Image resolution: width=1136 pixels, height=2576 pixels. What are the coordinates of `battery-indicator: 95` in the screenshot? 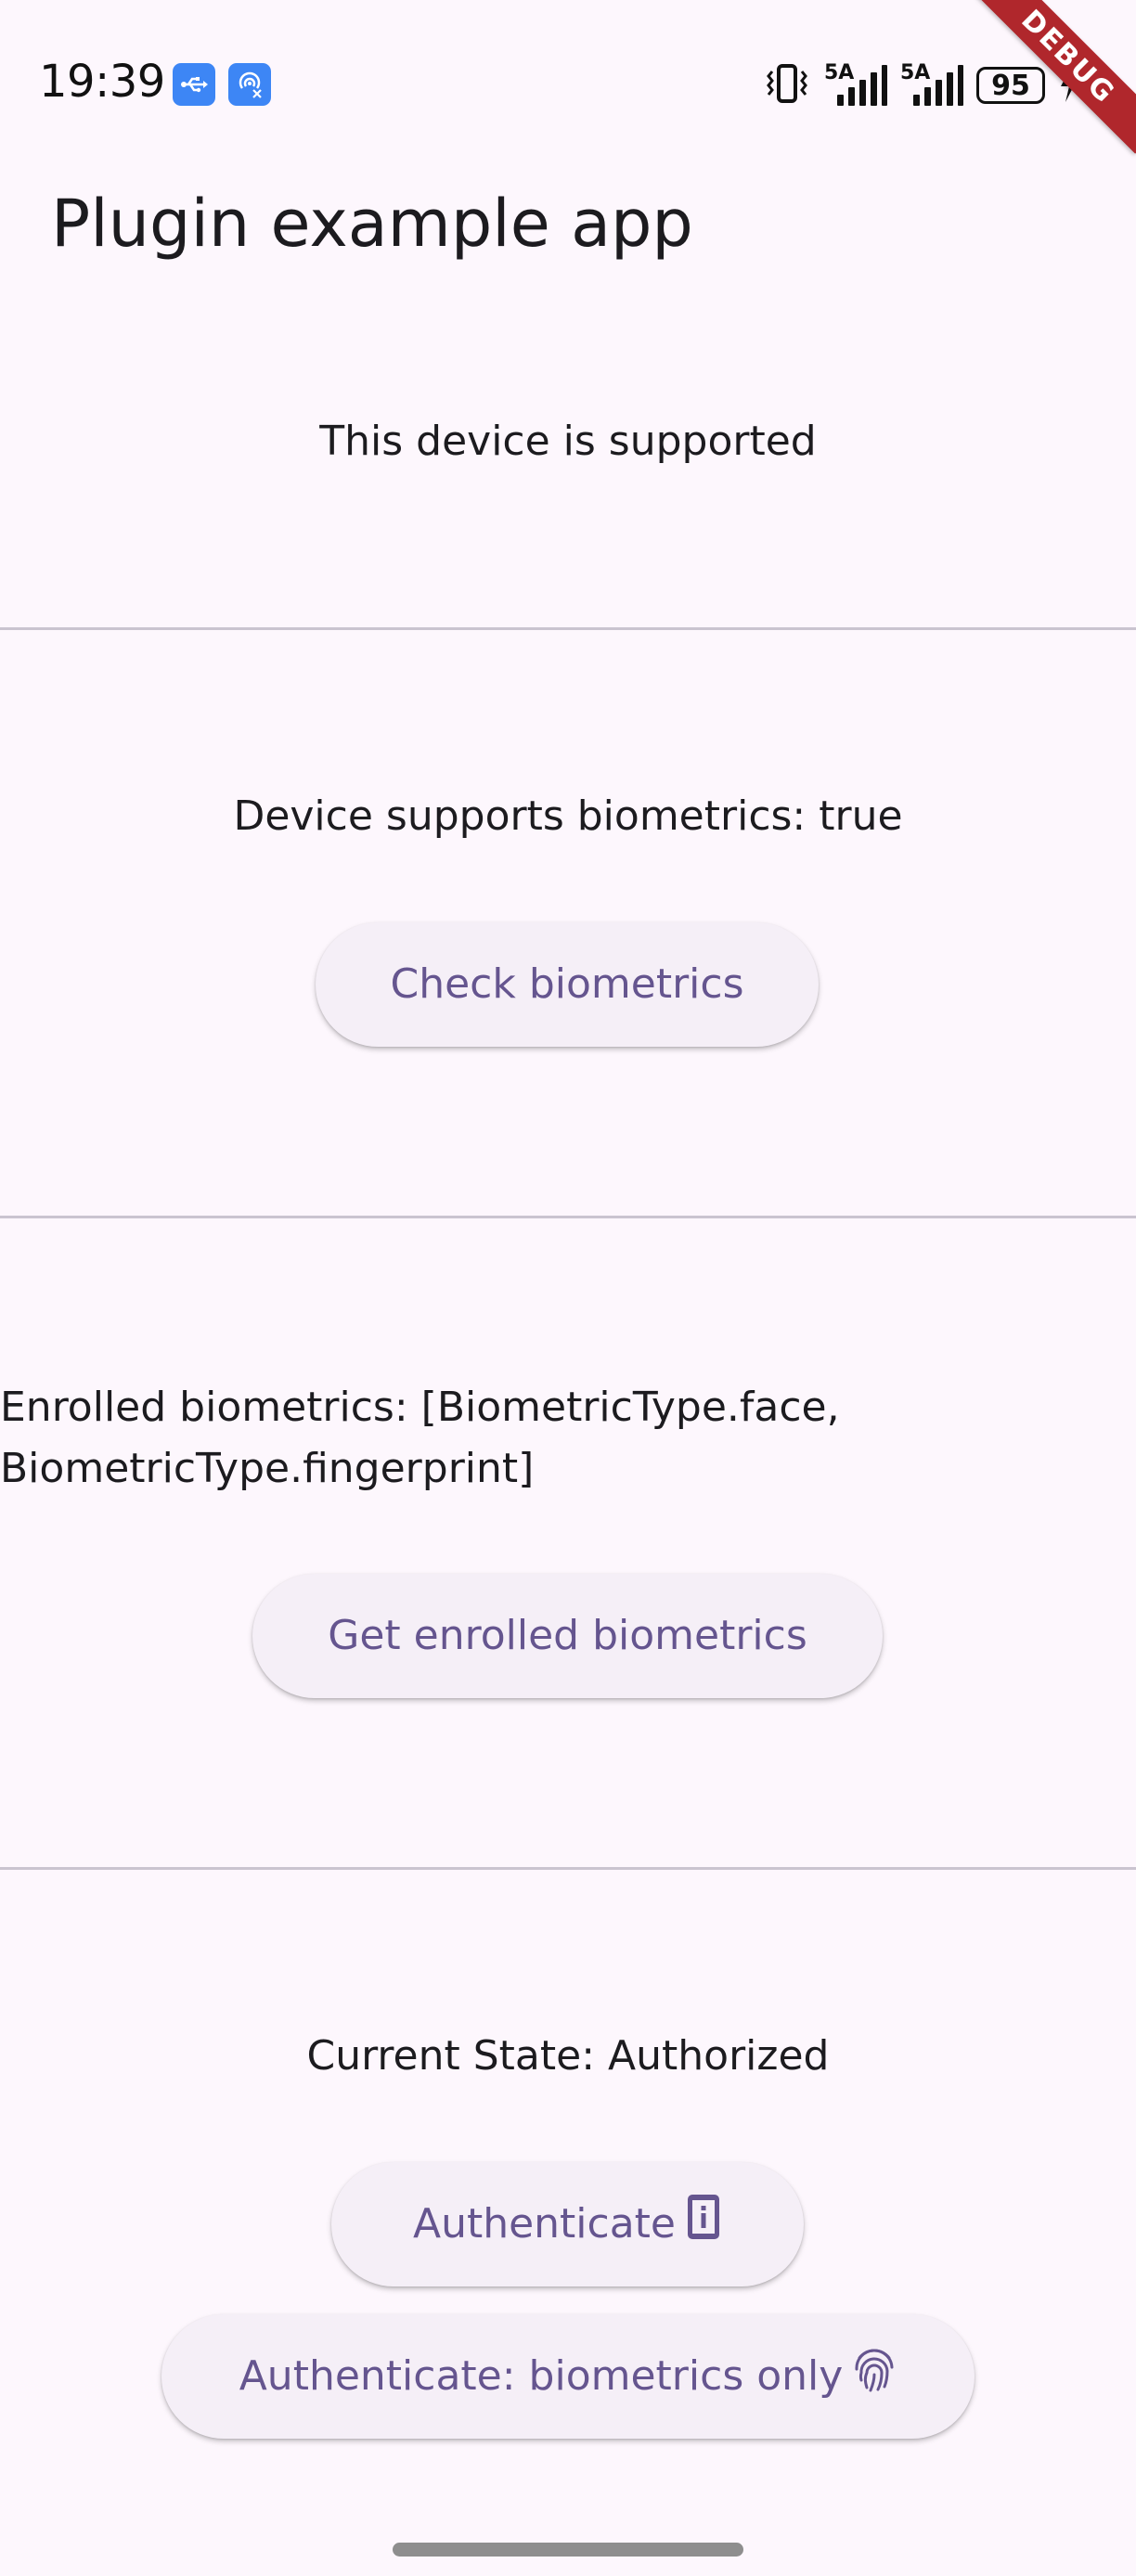 It's located at (1010, 86).